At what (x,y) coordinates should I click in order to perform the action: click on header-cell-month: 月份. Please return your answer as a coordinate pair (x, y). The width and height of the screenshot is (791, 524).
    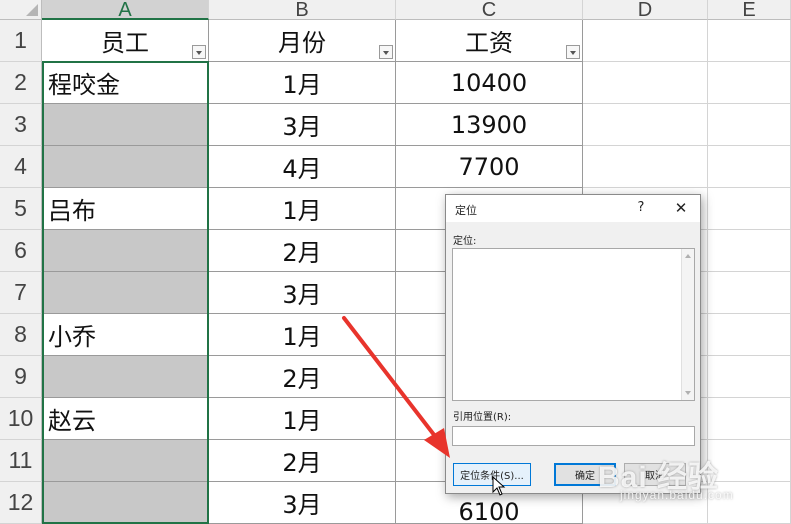
    Looking at the image, I should click on (302, 41).